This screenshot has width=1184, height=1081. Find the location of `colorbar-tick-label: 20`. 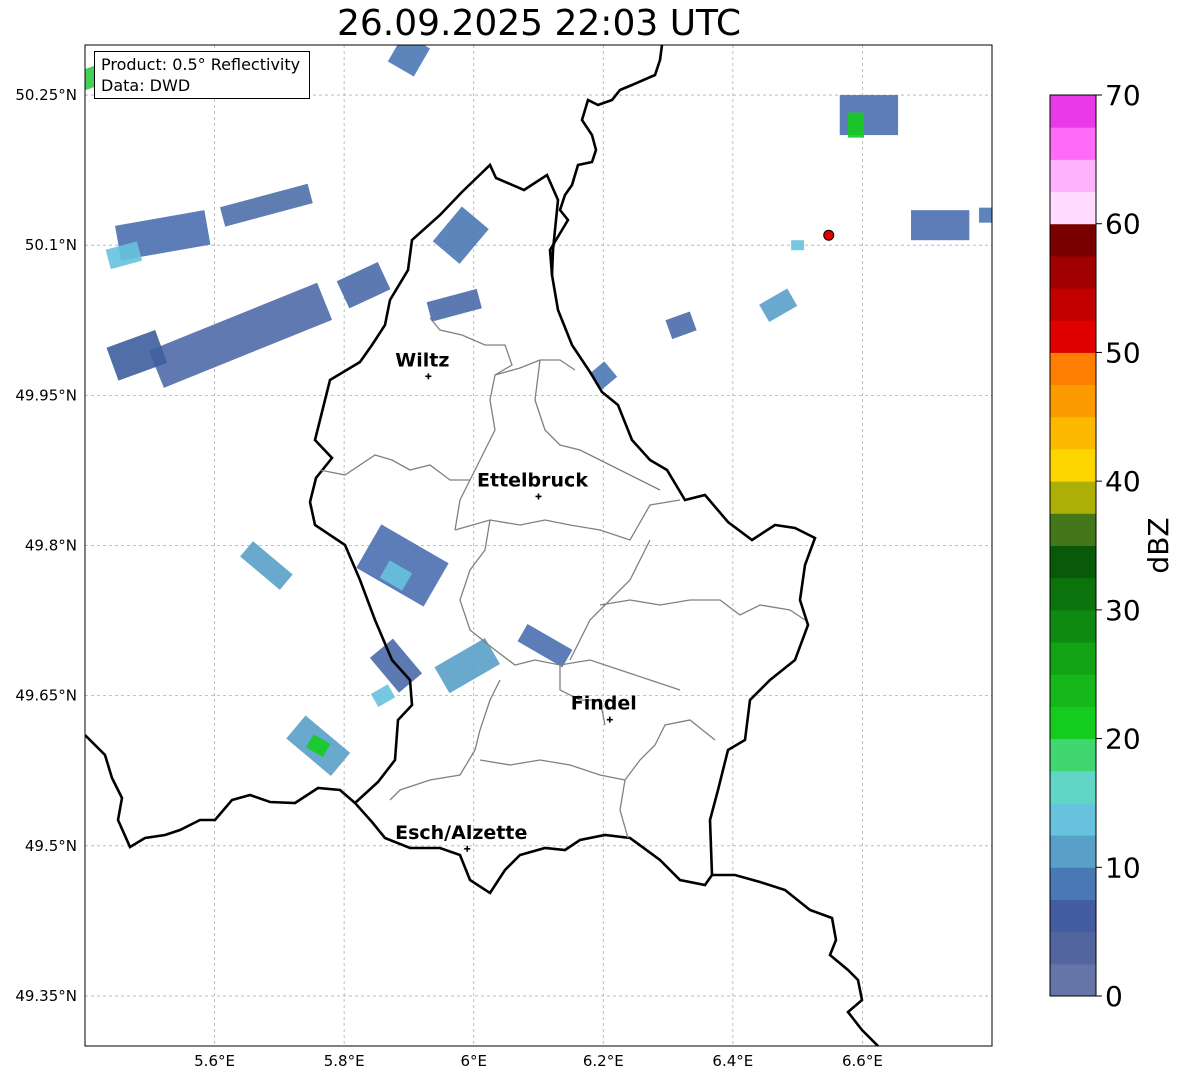

colorbar-tick-label: 20 is located at coordinates (1123, 739).